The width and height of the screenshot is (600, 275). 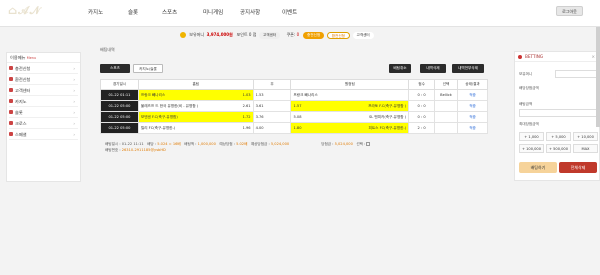 I want to click on chip-max: MAX, so click(x=585, y=148).